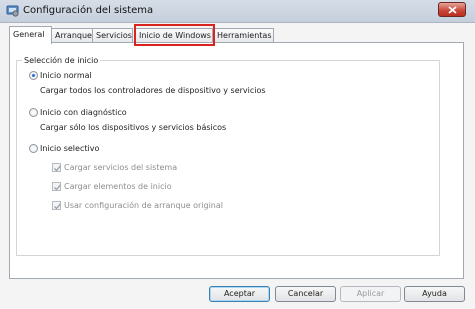  Describe the element at coordinates (305, 294) in the screenshot. I see `cancel-button: Cancelar` at that location.